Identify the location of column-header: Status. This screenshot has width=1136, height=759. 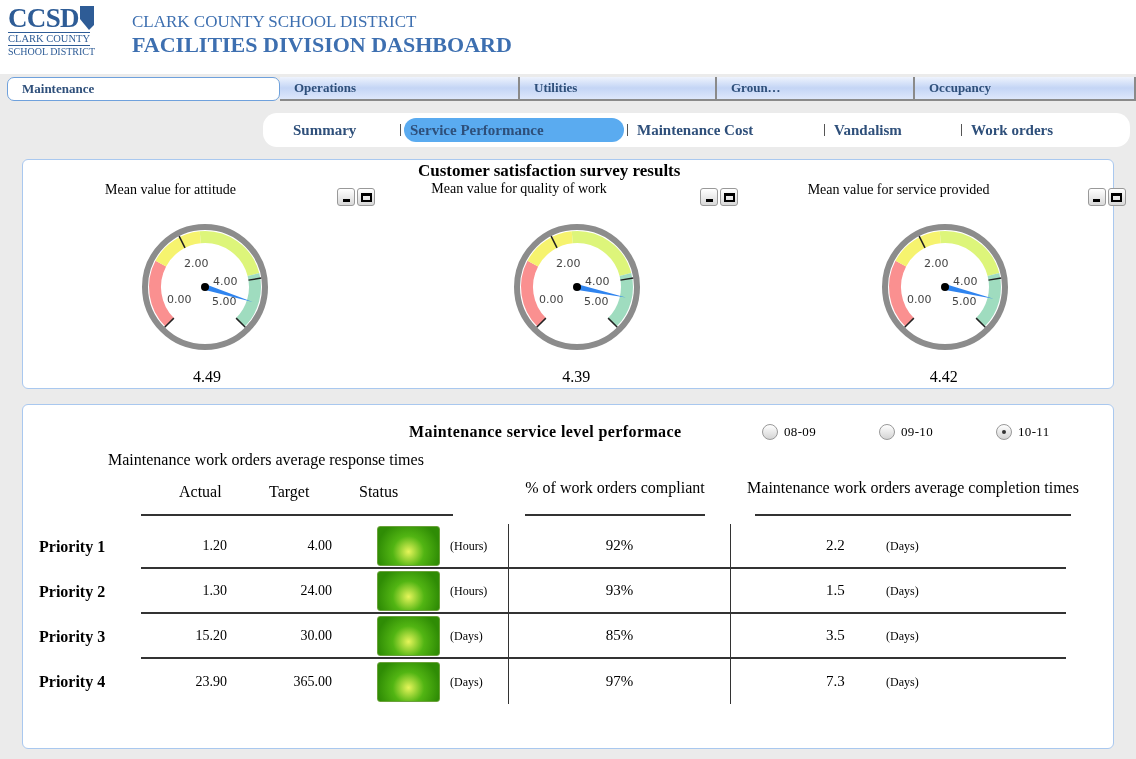
(379, 492).